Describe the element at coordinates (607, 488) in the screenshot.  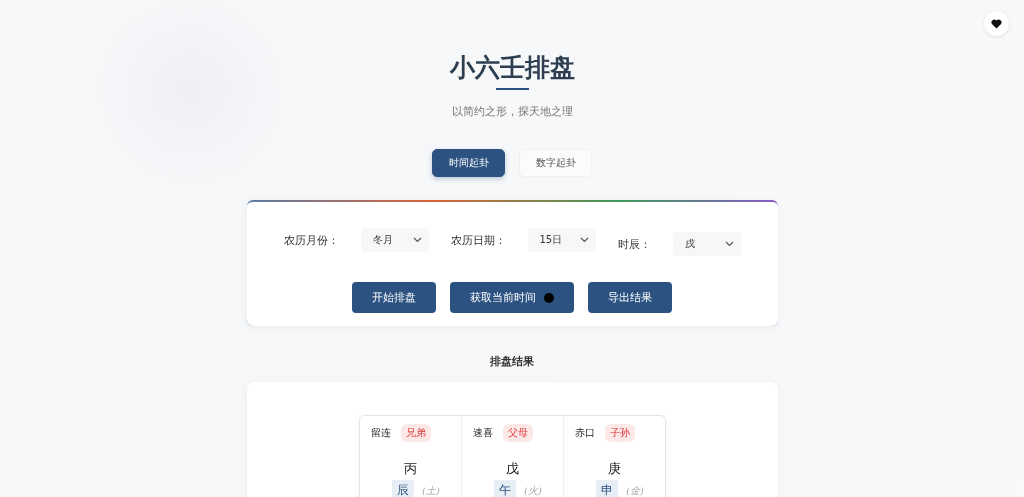
I see `branch-tag: 申` at that location.